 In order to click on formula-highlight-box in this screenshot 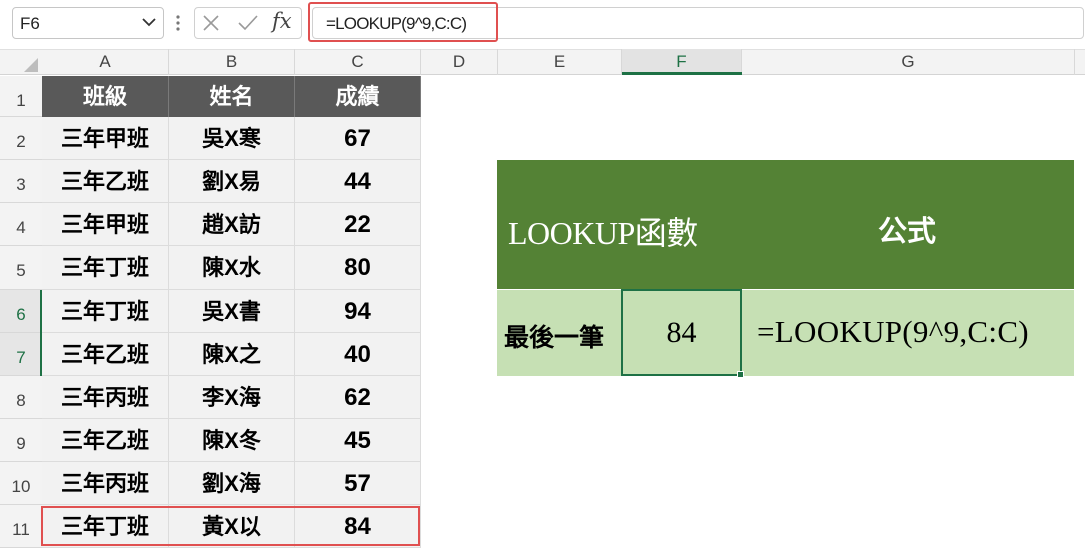, I will do `click(403, 22)`.